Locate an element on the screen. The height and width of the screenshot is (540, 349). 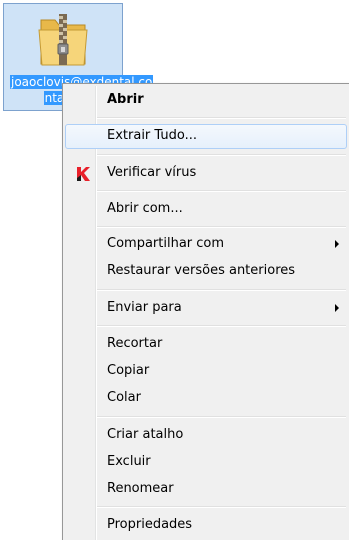
zipped-folder-icon is located at coordinates (63, 40).